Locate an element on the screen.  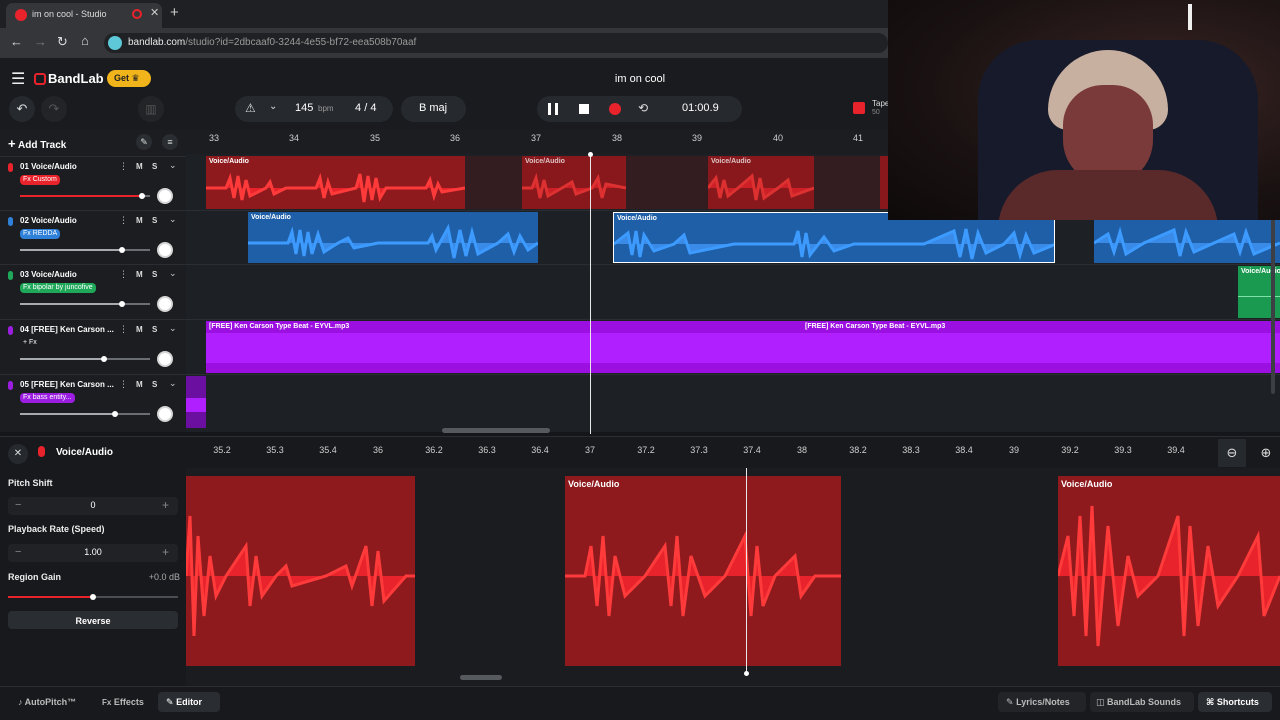
rate-plus-button: + is located at coordinates (165, 552).